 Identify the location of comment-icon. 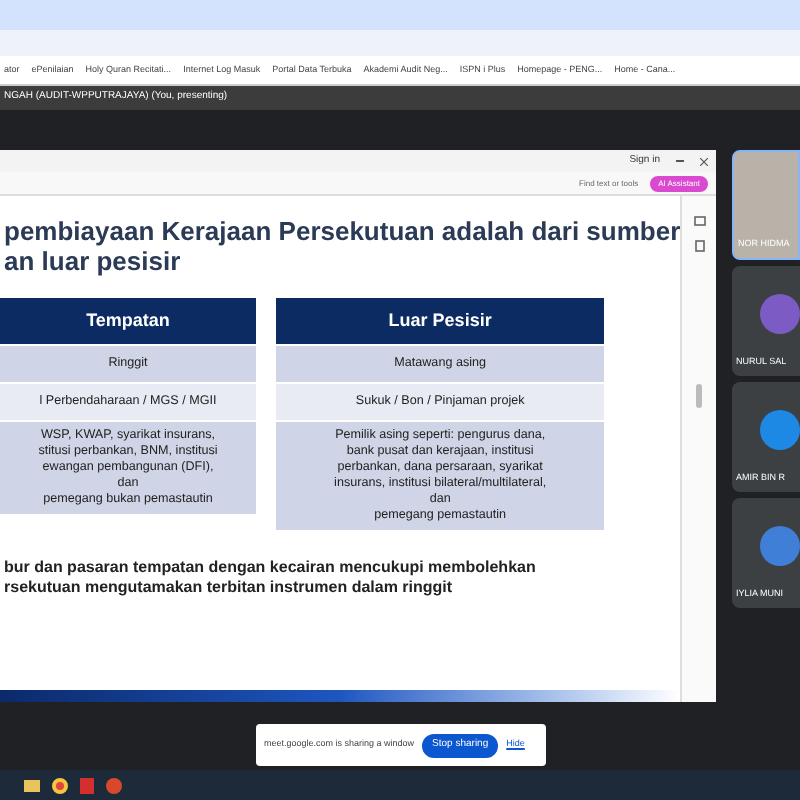
(699, 222).